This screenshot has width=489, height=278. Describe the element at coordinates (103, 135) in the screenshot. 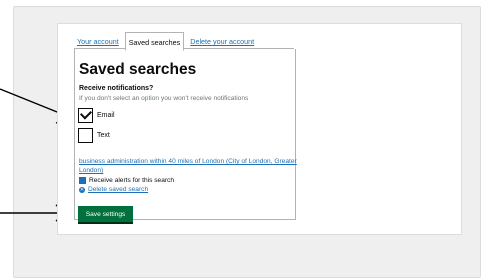

I see `text-checkbox-label: Text` at that location.